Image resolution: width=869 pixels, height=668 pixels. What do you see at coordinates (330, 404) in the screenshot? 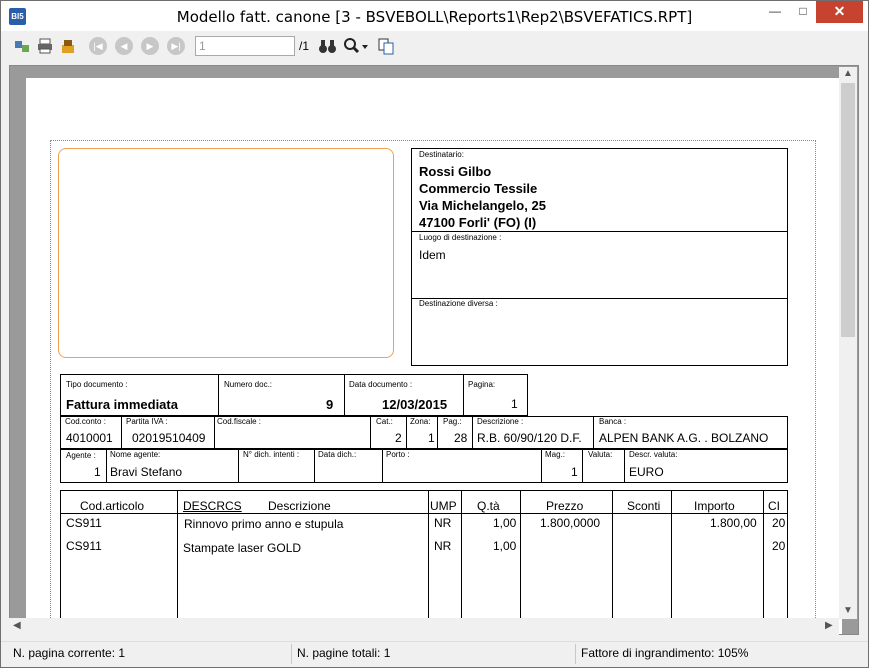
I see `numero-doc-value: 9` at bounding box center [330, 404].